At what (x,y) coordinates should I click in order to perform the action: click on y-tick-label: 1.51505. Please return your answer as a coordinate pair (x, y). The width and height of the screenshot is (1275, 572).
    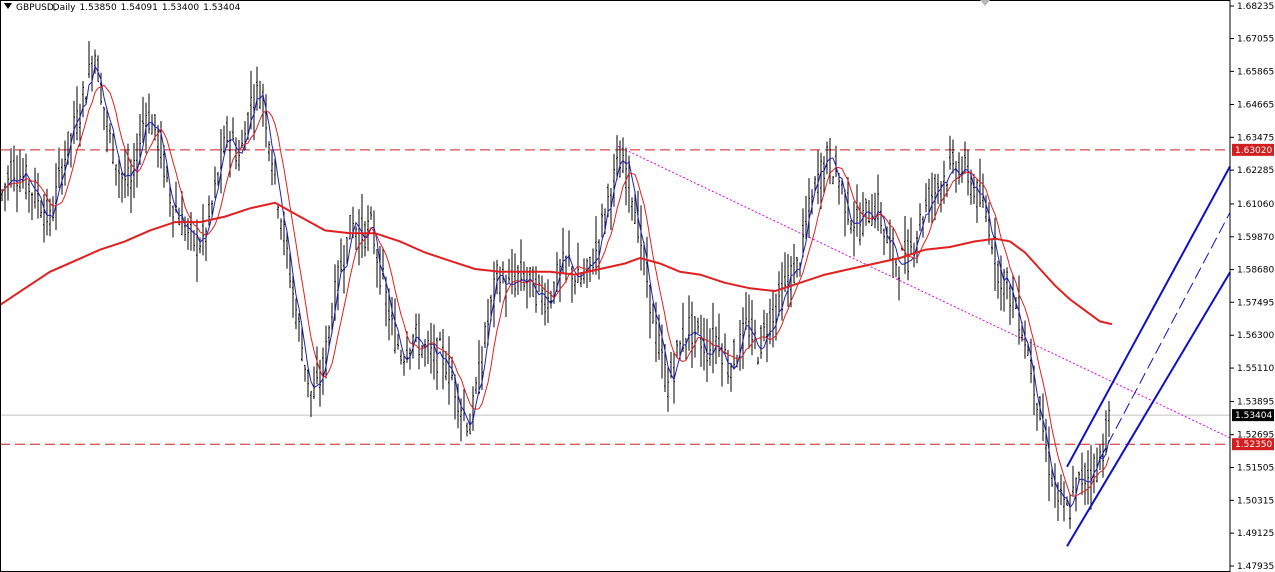
    Looking at the image, I should click on (1255, 469).